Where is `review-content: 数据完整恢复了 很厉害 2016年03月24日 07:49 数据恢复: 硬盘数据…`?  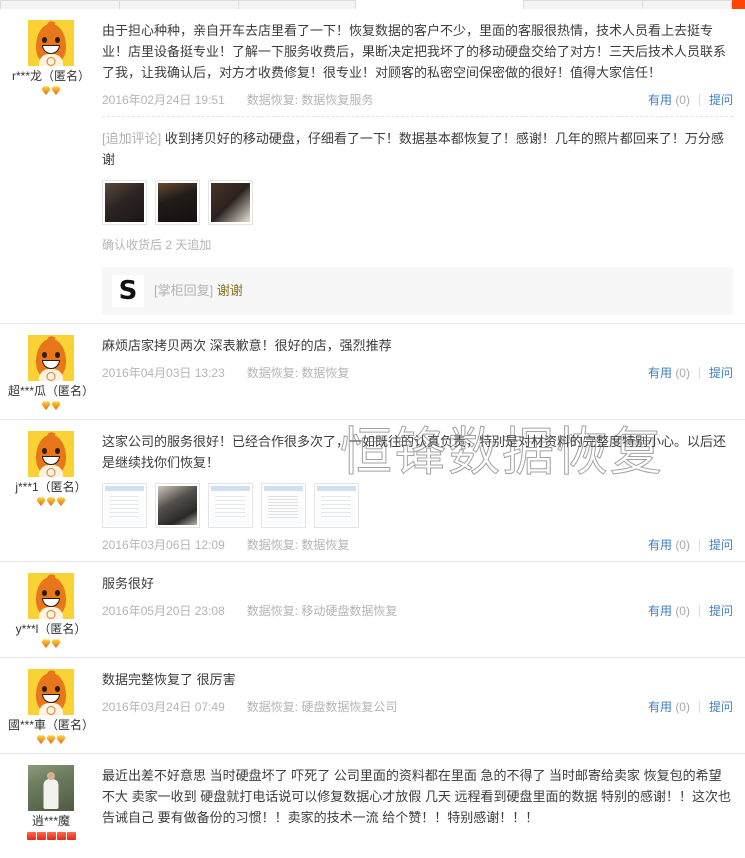
review-content: 数据完整恢复了 很厉害 2016年03月24日 07:49 数据恢复: 硬盘数据… is located at coordinates (423, 705).